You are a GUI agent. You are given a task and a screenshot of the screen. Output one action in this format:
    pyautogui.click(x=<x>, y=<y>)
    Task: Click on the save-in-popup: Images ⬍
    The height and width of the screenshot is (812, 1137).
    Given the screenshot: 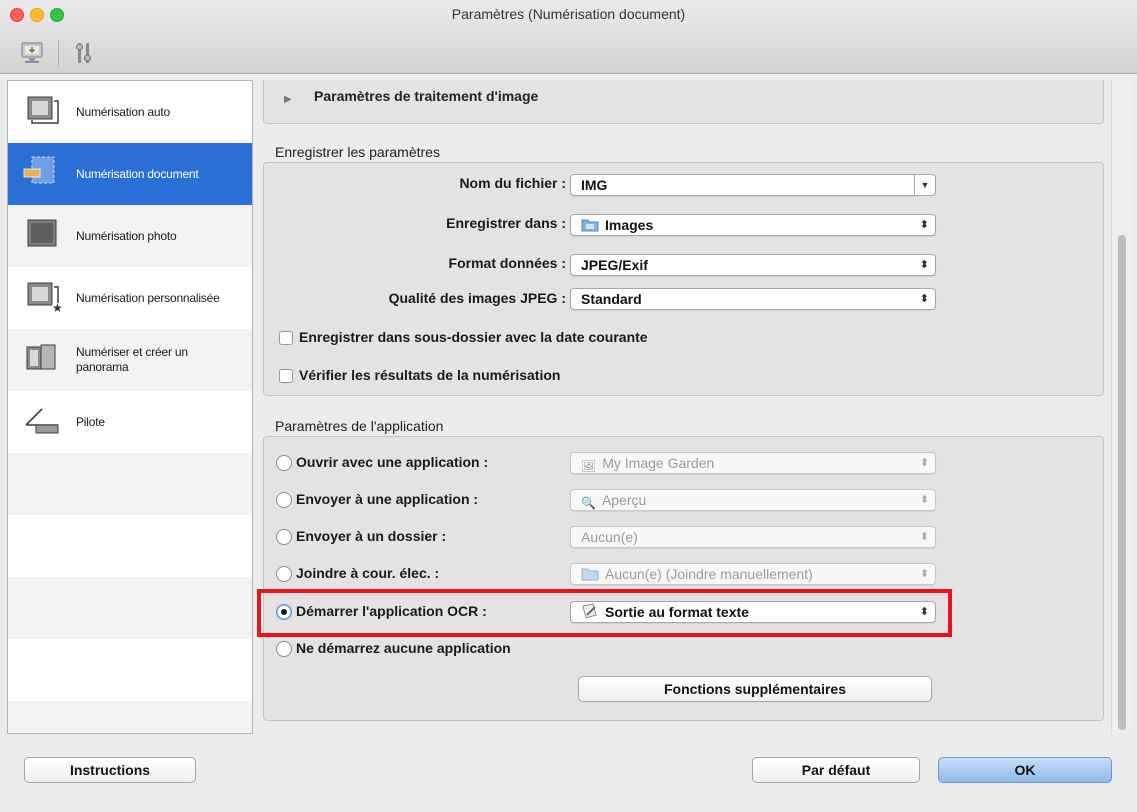 What is the action you would take?
    pyautogui.click(x=753, y=225)
    